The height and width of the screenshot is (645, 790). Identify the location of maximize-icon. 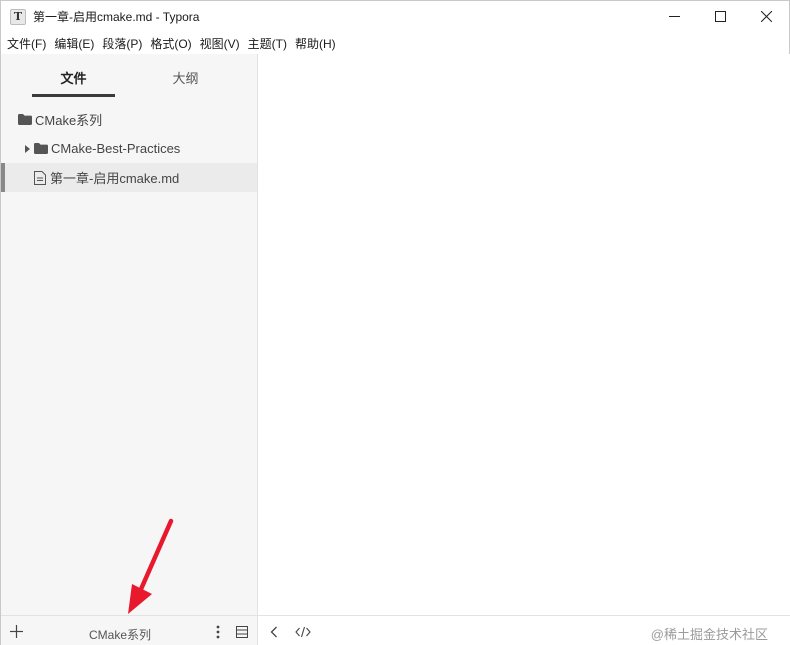
(720, 16).